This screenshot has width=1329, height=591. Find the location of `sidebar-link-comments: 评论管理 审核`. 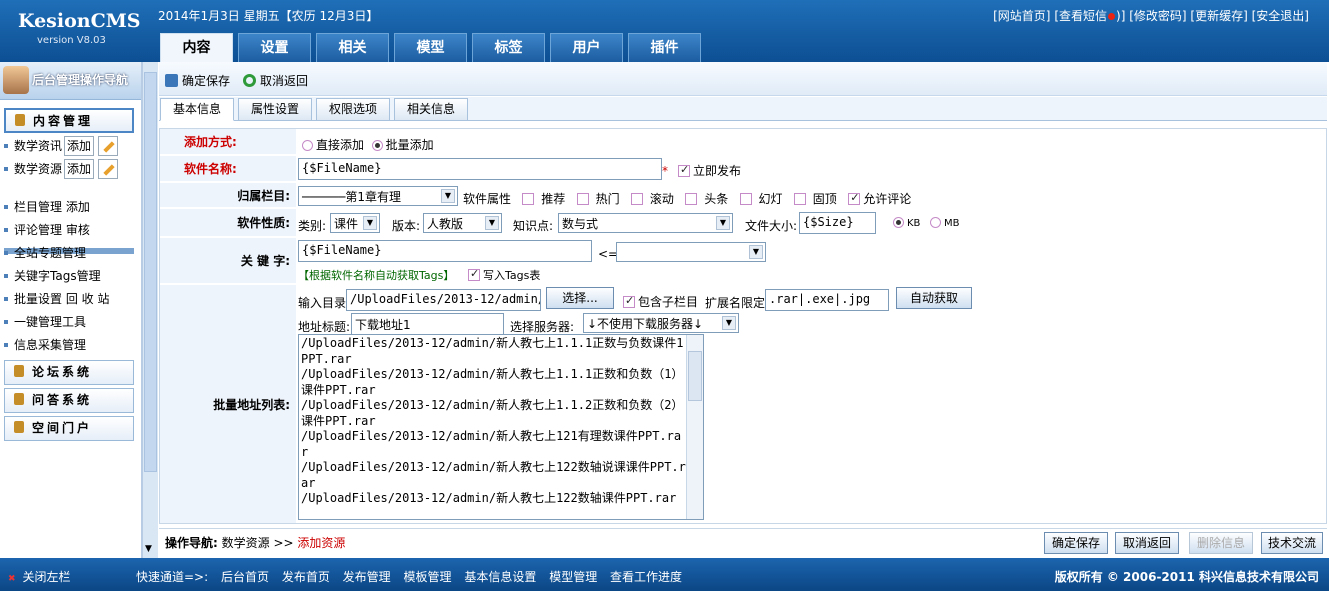

sidebar-link-comments: 评论管理 审核 is located at coordinates (47, 229).